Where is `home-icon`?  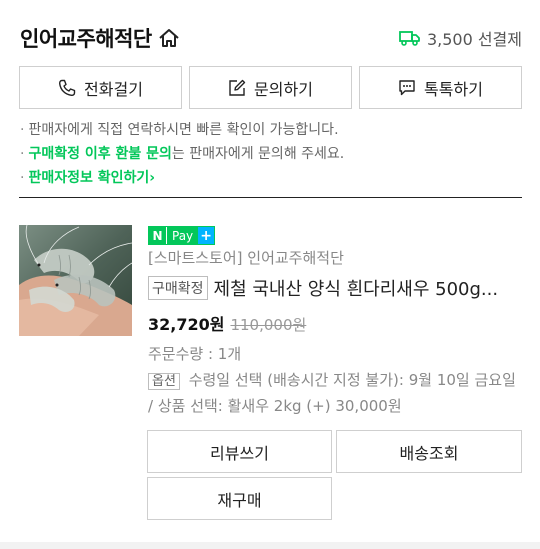 home-icon is located at coordinates (169, 38).